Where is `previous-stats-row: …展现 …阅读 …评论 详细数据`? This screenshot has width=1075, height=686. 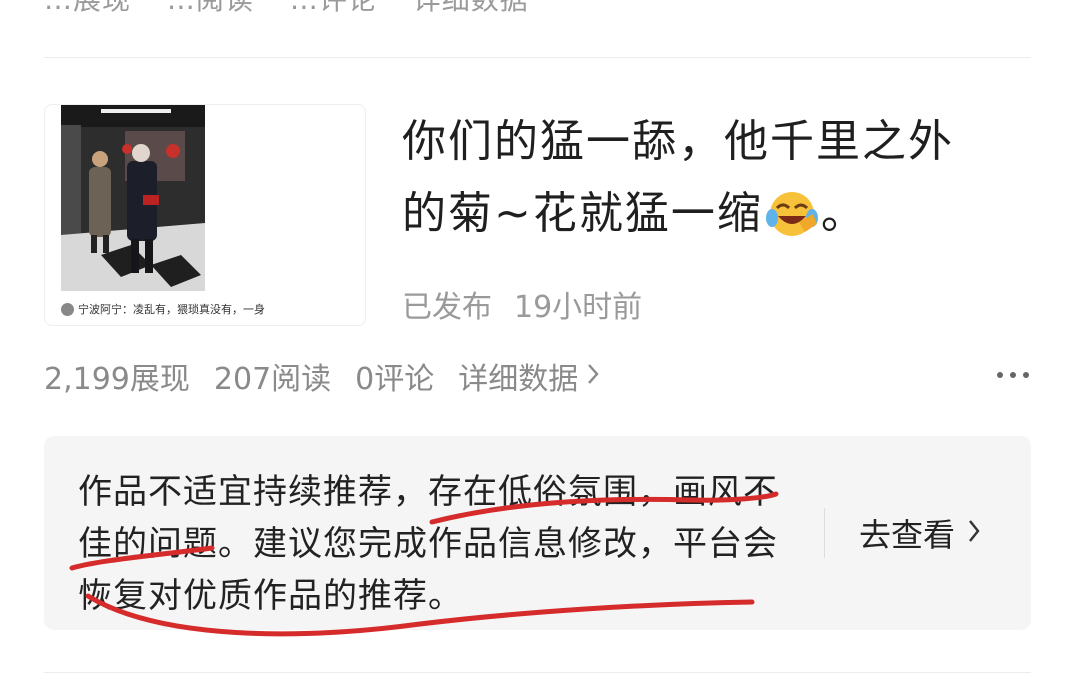 previous-stats-row: …展现 …阅读 …评论 详细数据 is located at coordinates (299, 9).